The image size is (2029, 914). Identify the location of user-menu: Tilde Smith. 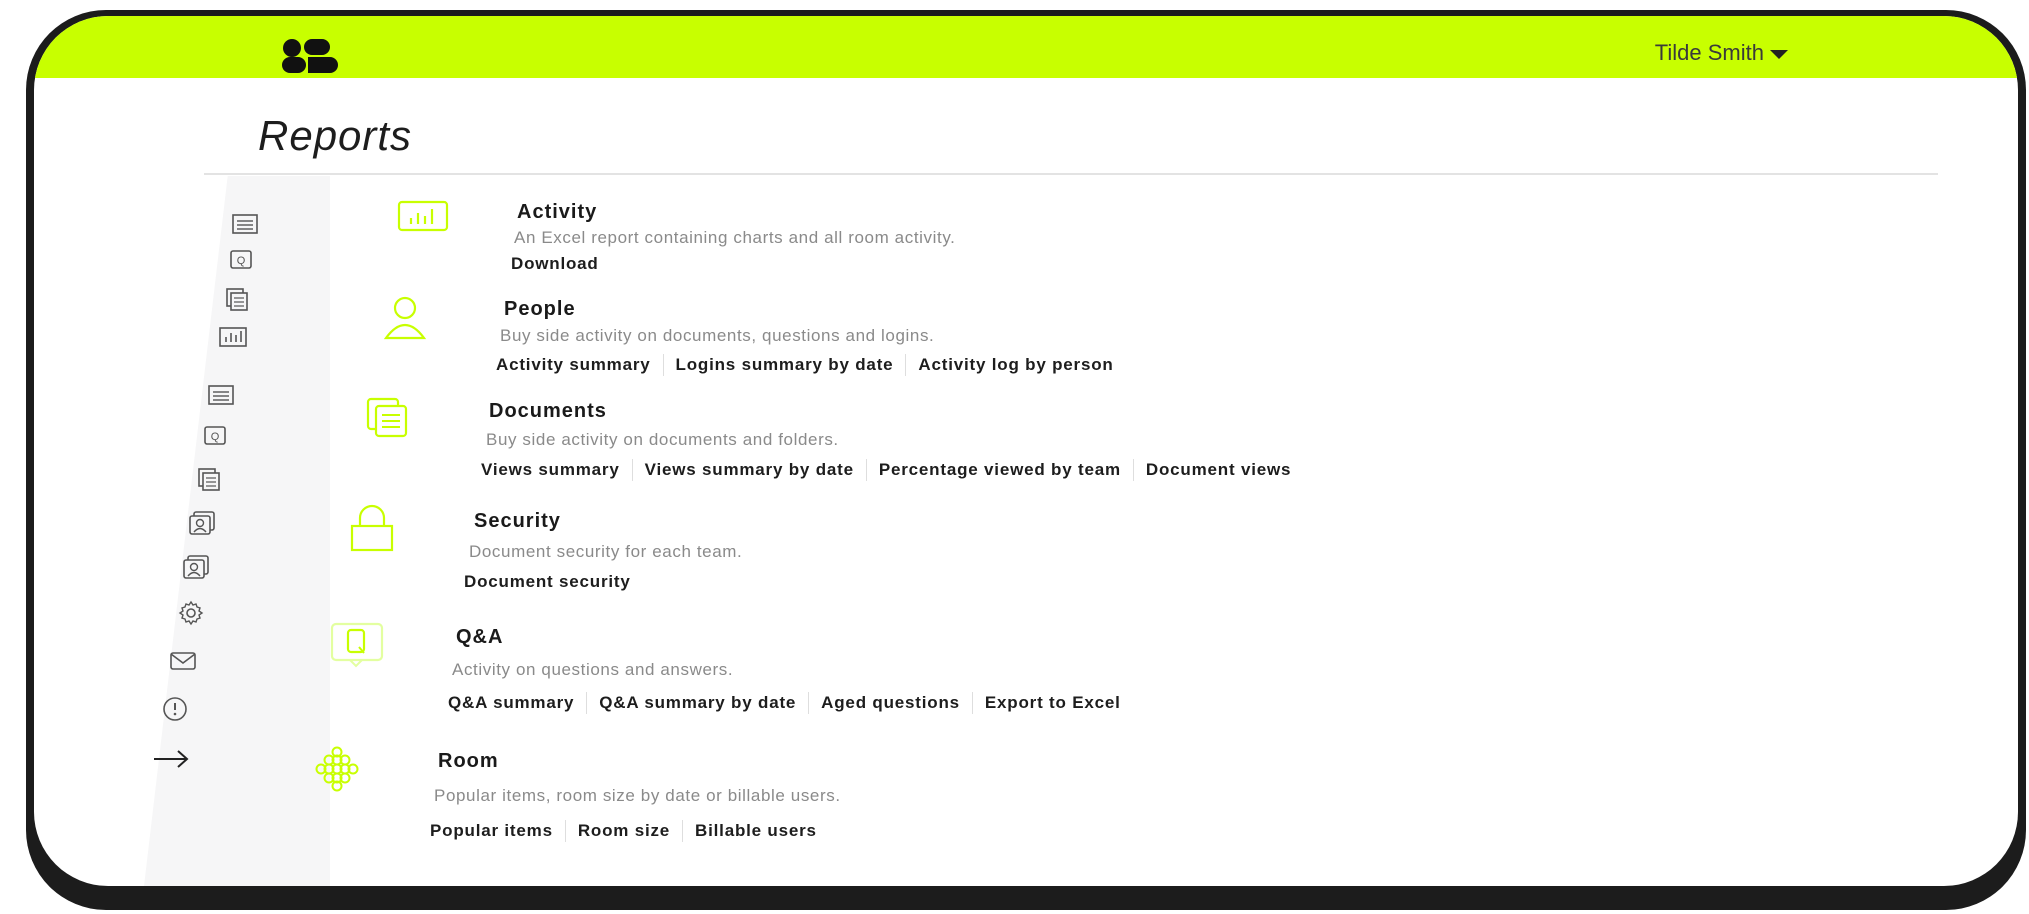
(1721, 53).